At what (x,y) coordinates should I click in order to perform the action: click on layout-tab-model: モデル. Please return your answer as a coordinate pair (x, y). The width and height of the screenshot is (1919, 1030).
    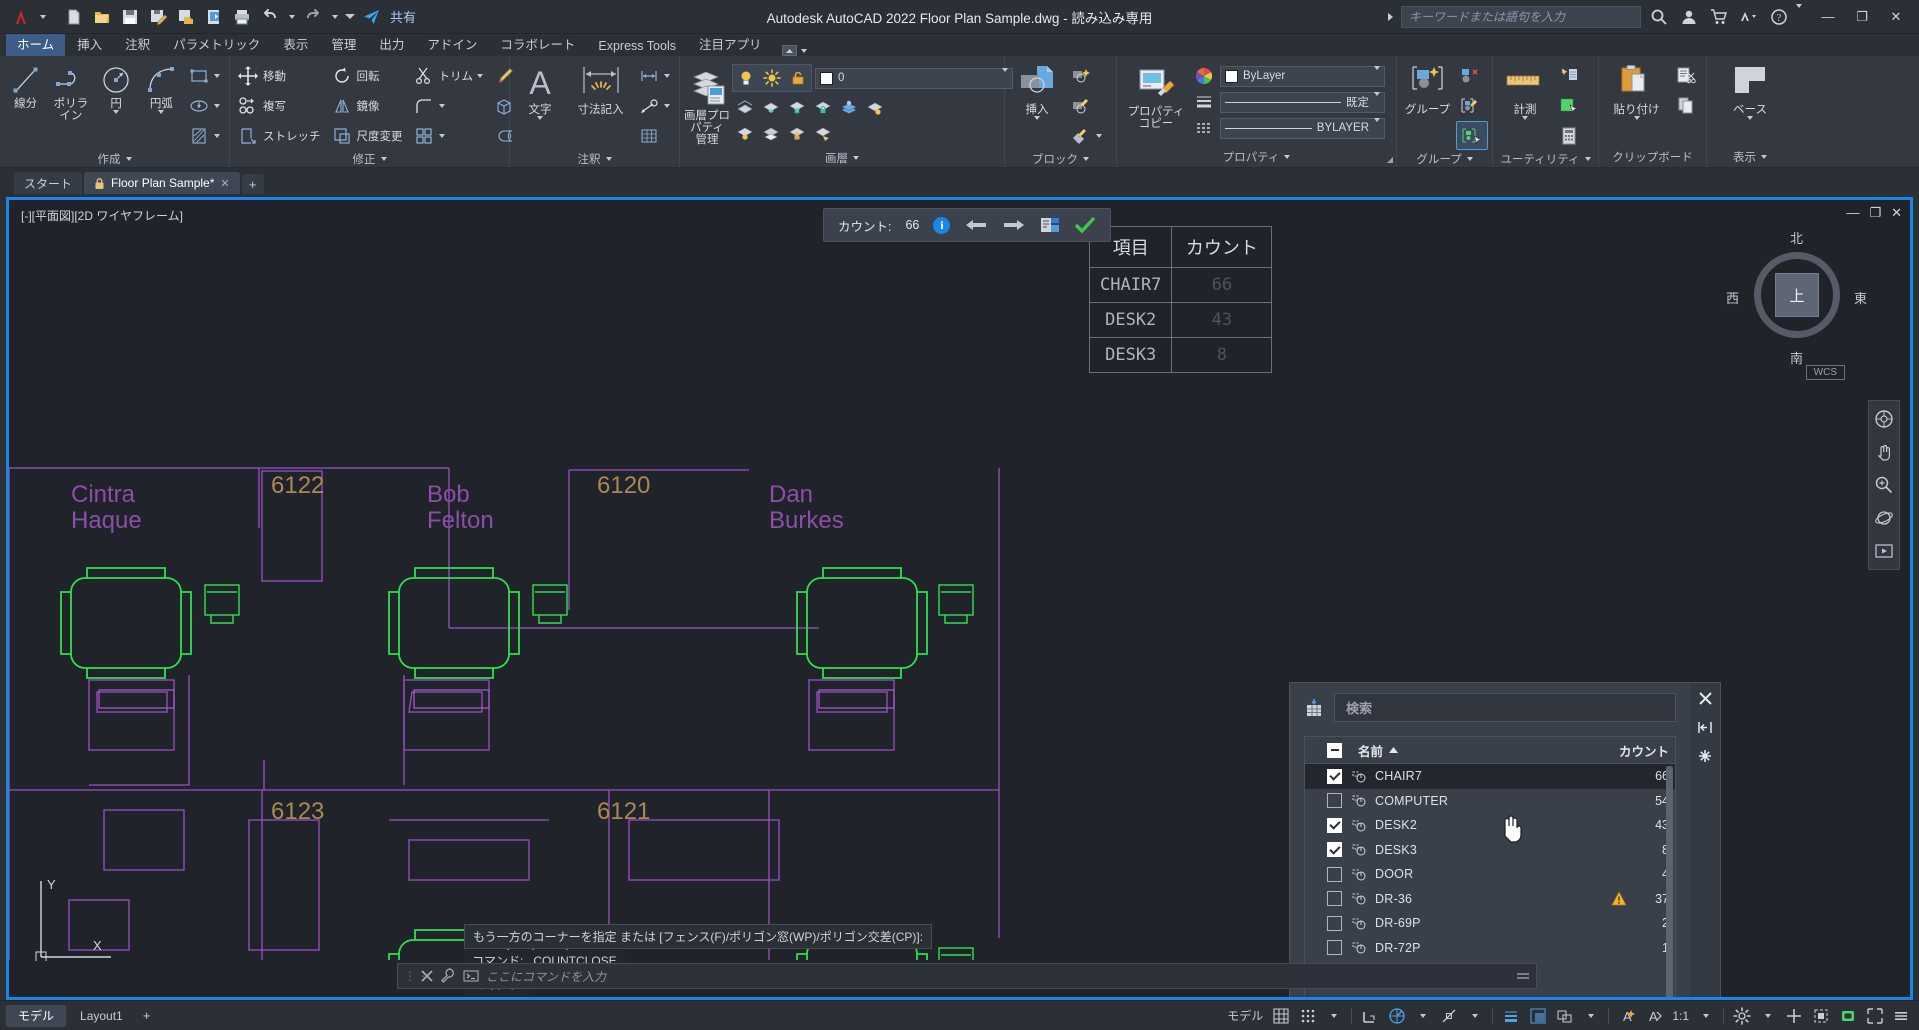
    Looking at the image, I should click on (36, 1015).